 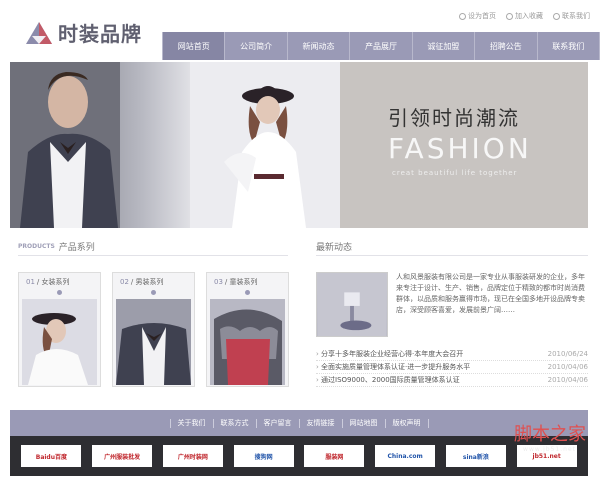 What do you see at coordinates (153, 247) in the screenshot?
I see `products-heading: PRODUCTS 产品系列` at bounding box center [153, 247].